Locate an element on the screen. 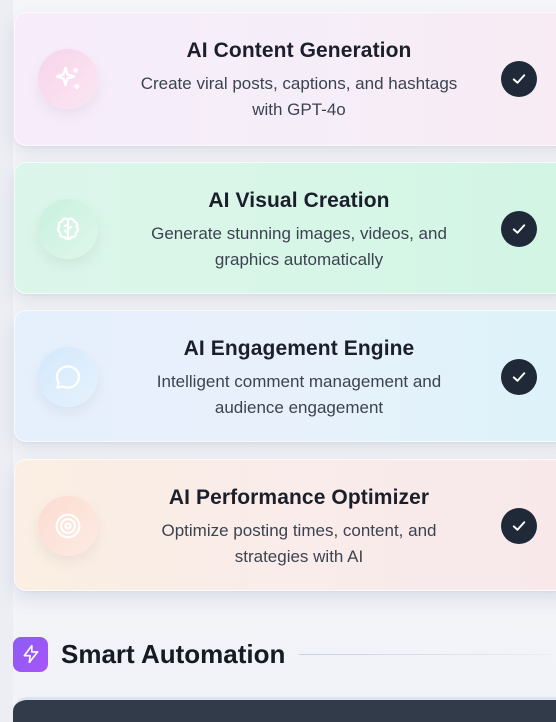 This screenshot has height=722, width=556. section-divider is located at coordinates (426, 654).